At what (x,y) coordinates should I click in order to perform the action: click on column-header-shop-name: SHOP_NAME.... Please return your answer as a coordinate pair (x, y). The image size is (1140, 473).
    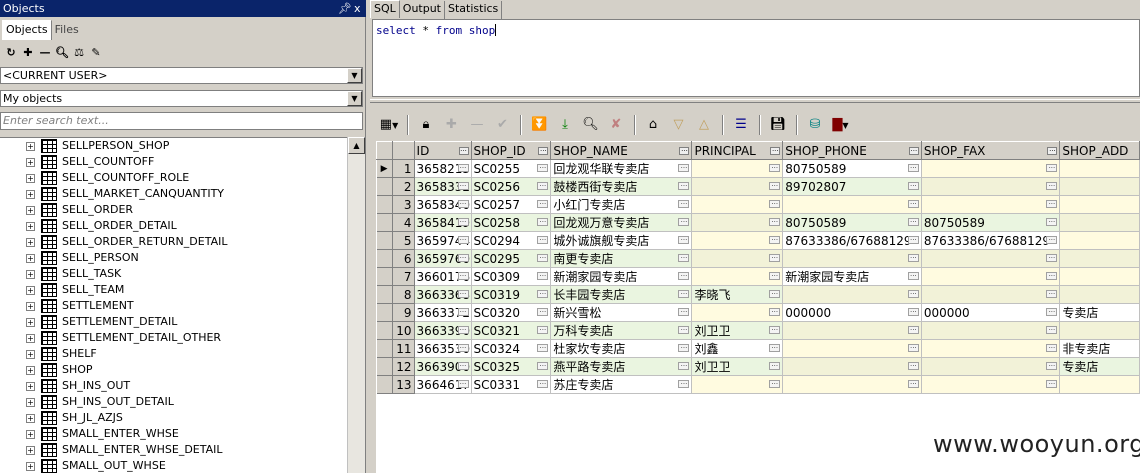
    Looking at the image, I should click on (621, 150).